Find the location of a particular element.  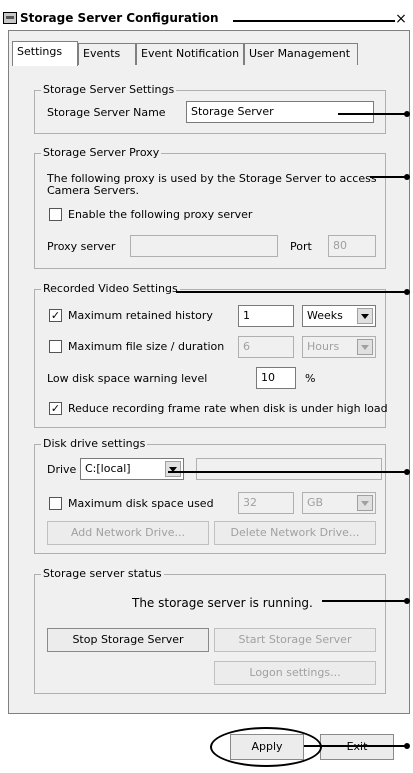

server-name-input: Storage Server is located at coordinates (280, 112).